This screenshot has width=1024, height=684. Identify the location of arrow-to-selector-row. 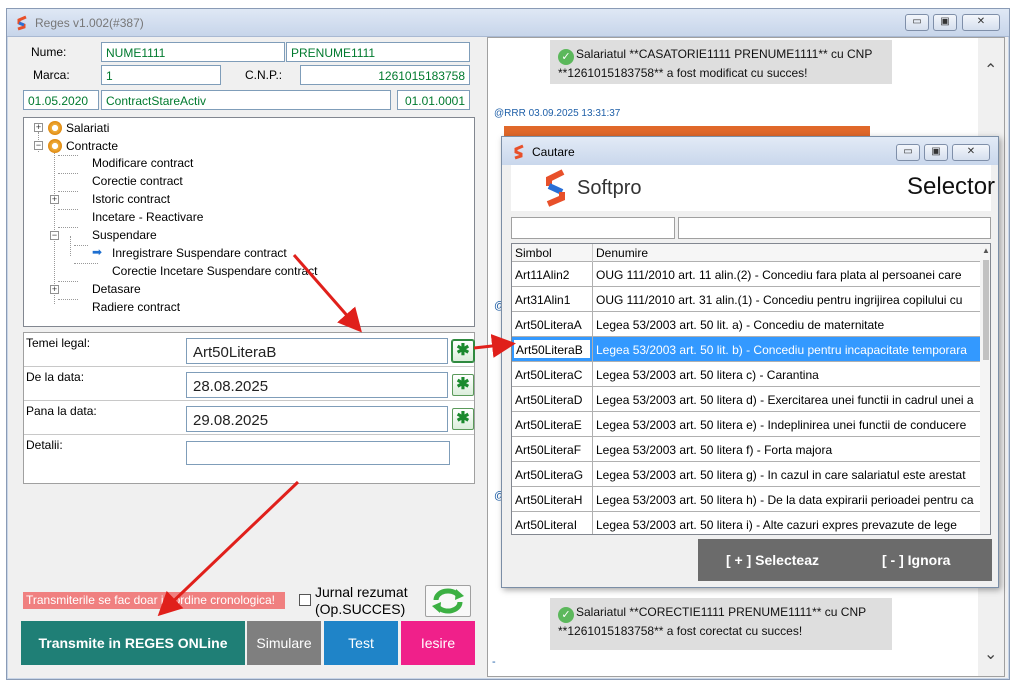
(494, 346).